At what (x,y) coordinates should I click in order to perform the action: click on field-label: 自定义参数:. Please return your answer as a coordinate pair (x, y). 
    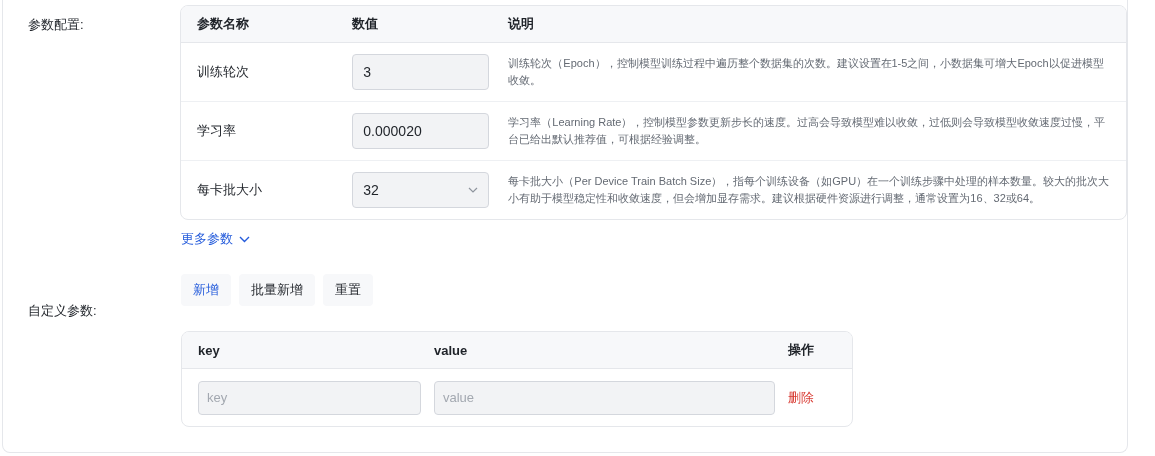
    Looking at the image, I should click on (62, 311).